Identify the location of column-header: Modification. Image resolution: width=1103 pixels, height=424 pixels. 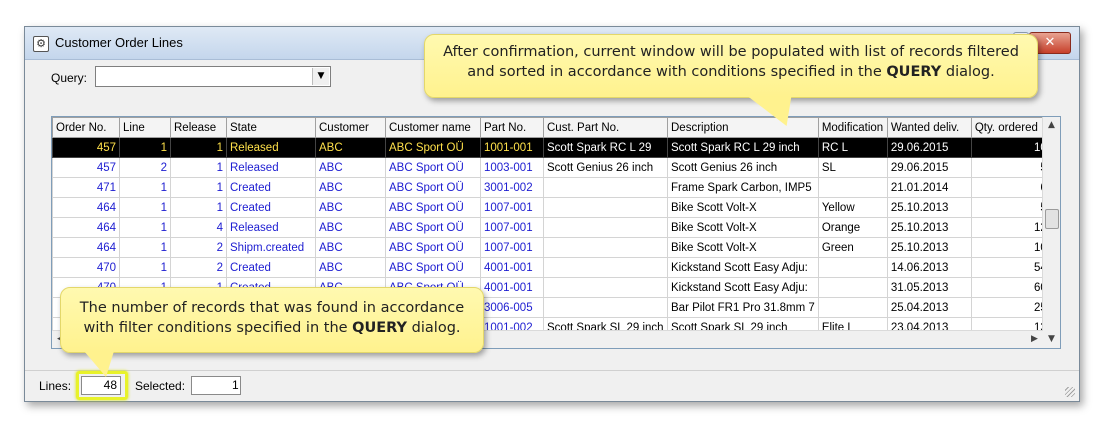
(852, 127).